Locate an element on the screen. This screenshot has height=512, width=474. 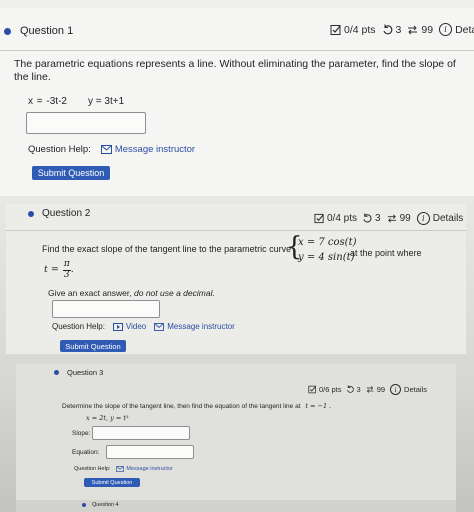
curve-equation-y: y = 4 sin(t) is located at coordinates (326, 257).